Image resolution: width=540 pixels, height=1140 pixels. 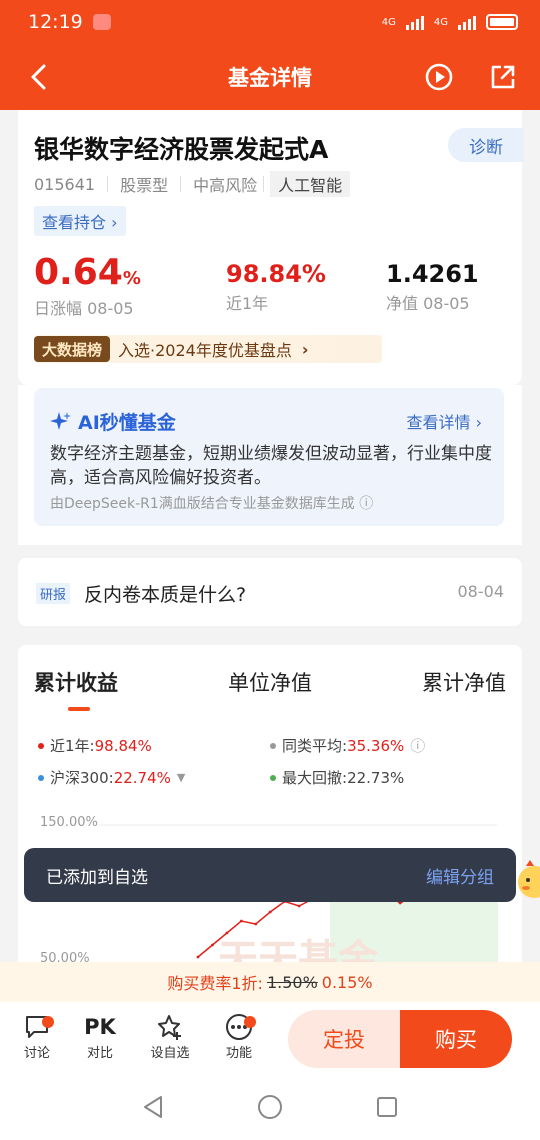 I want to click on bigdata-banner: 大数据榜 入选·2024年度优基盘点 ›, so click(x=208, y=349).